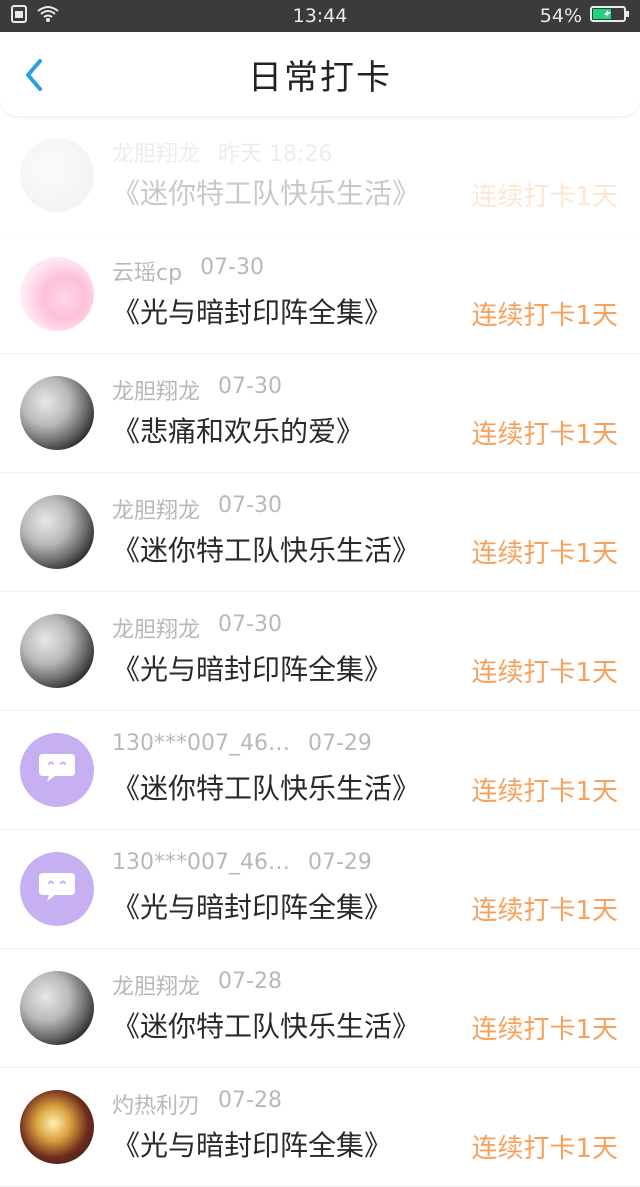  I want to click on chevron-left-icon, so click(35, 77).